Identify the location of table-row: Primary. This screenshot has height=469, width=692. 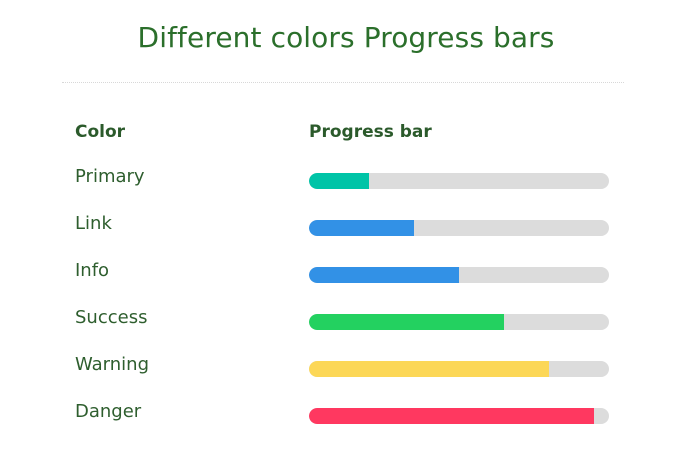
(343, 179).